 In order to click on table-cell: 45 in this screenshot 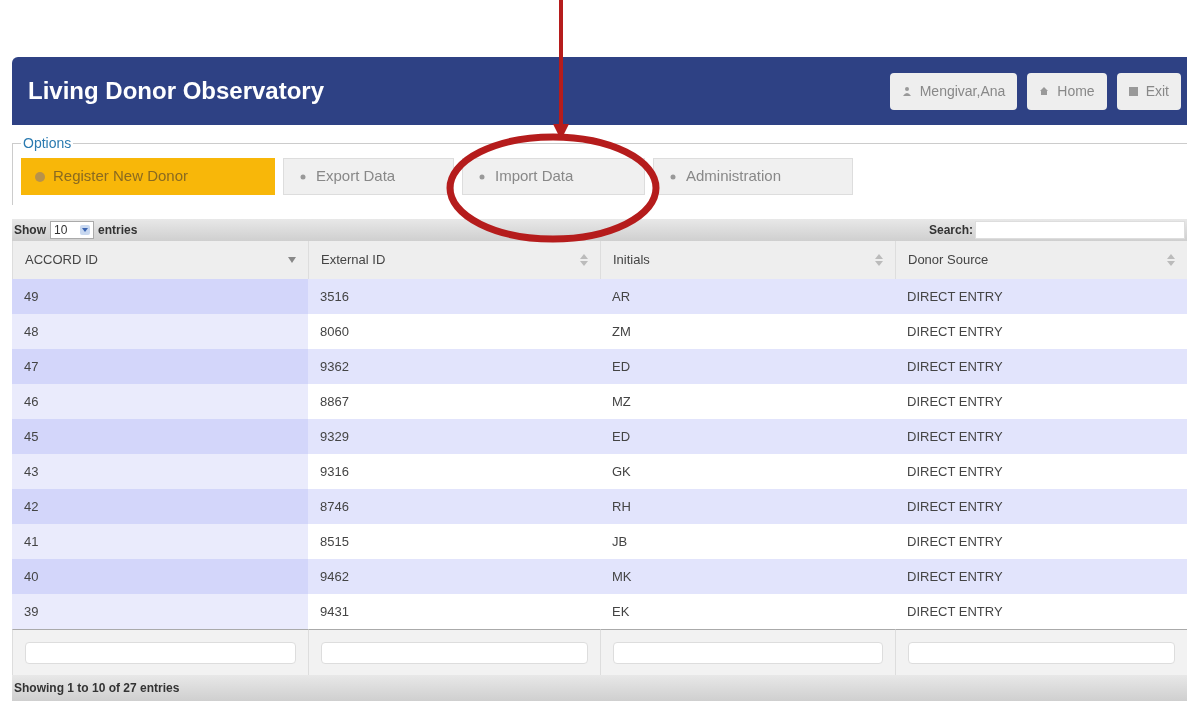, I will do `click(160, 436)`.